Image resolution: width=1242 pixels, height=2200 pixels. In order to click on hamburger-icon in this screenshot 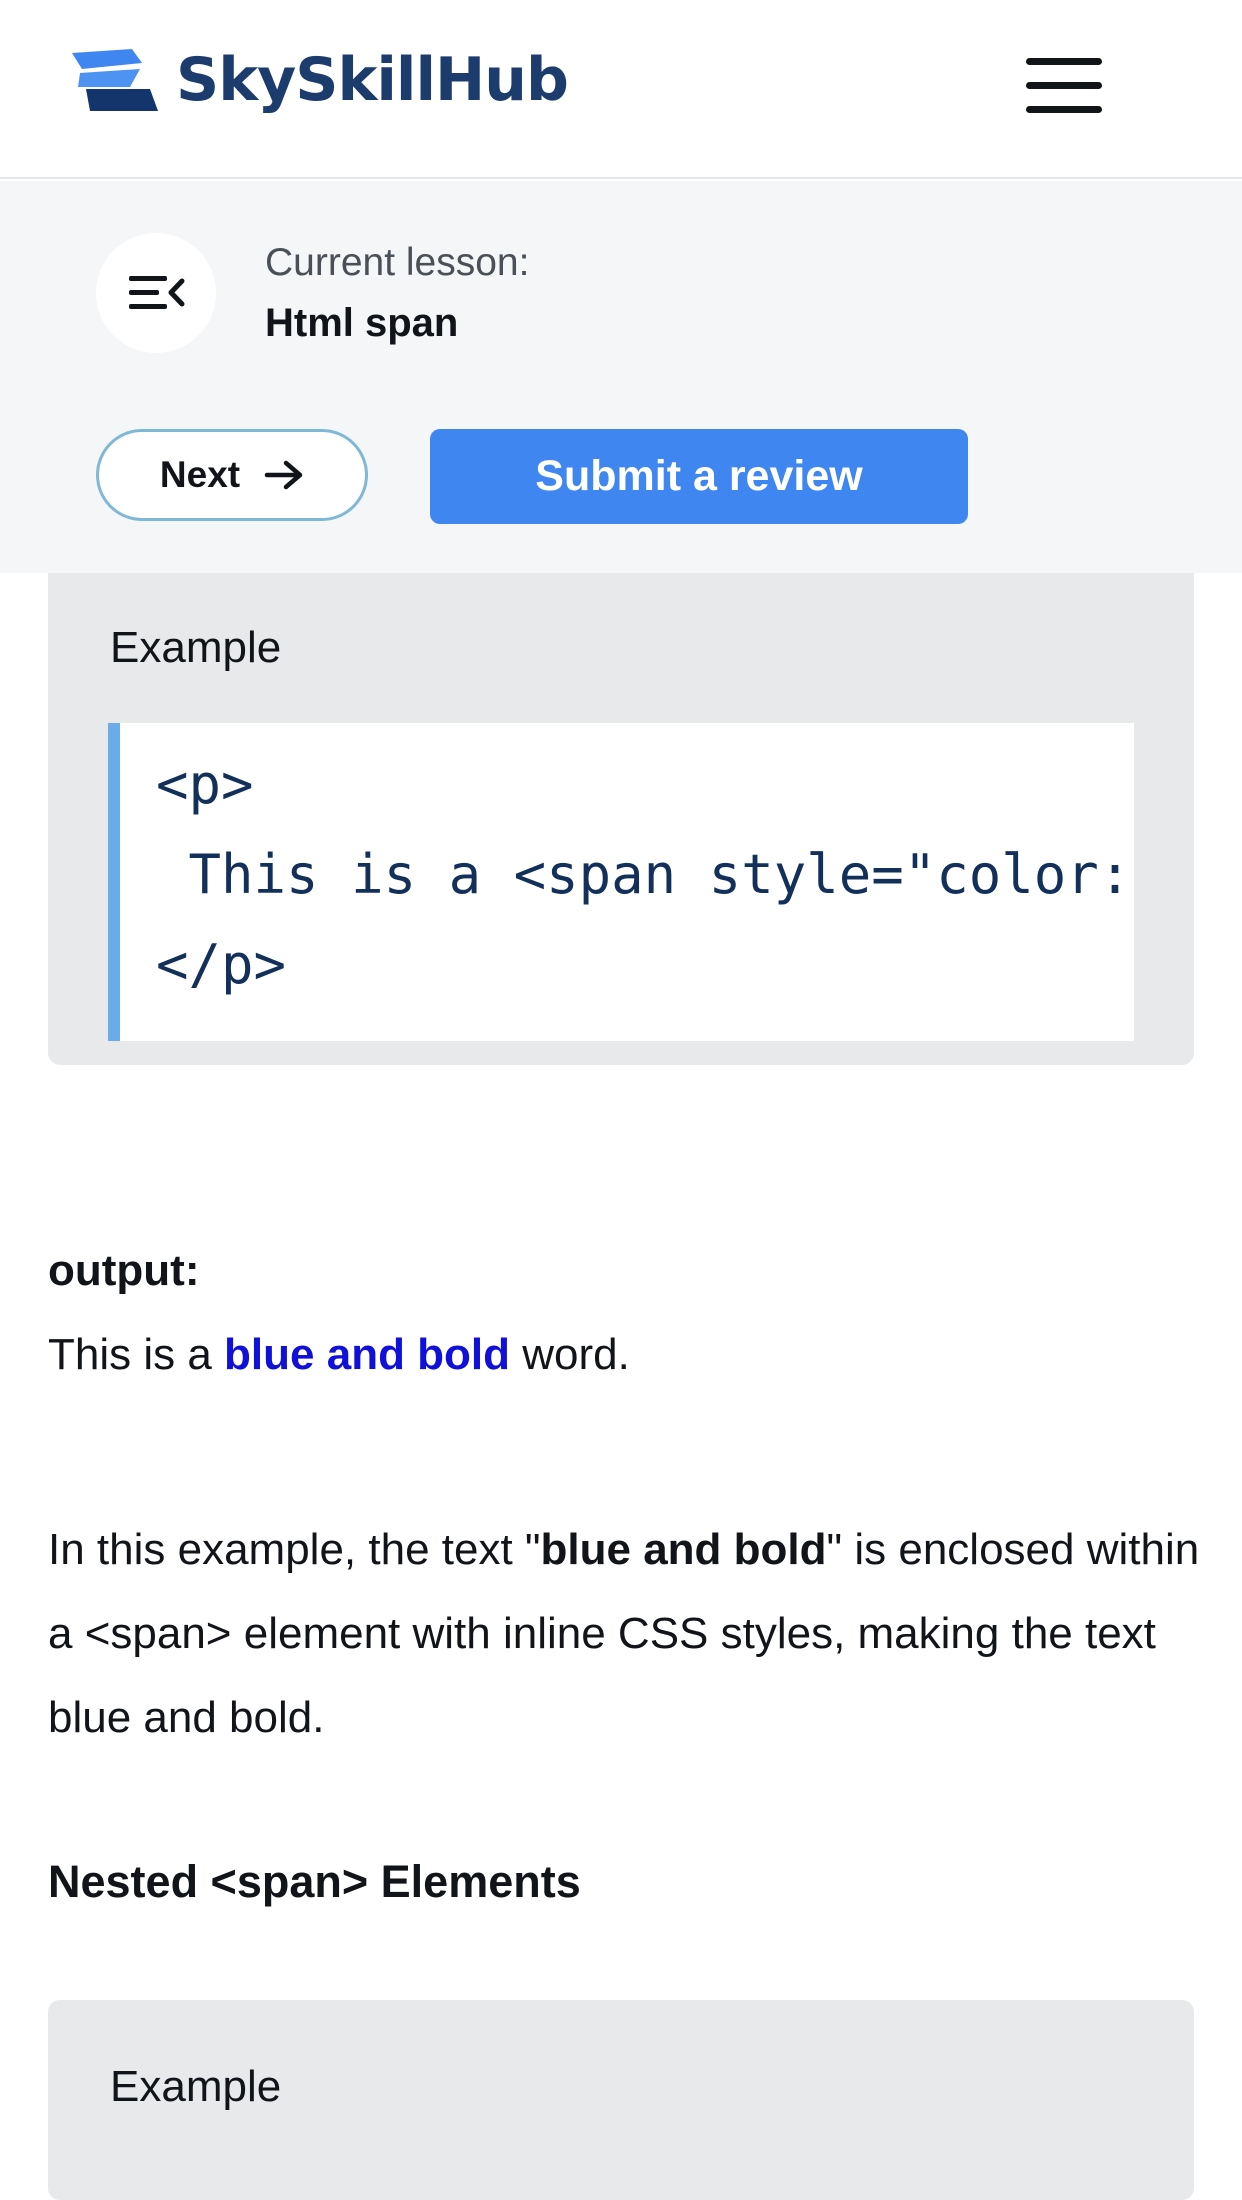, I will do `click(1064, 86)`.